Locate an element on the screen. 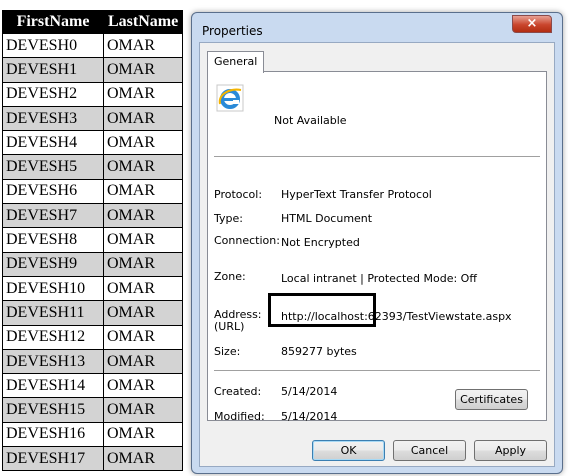  connection-label: Connection: is located at coordinates (247, 240).